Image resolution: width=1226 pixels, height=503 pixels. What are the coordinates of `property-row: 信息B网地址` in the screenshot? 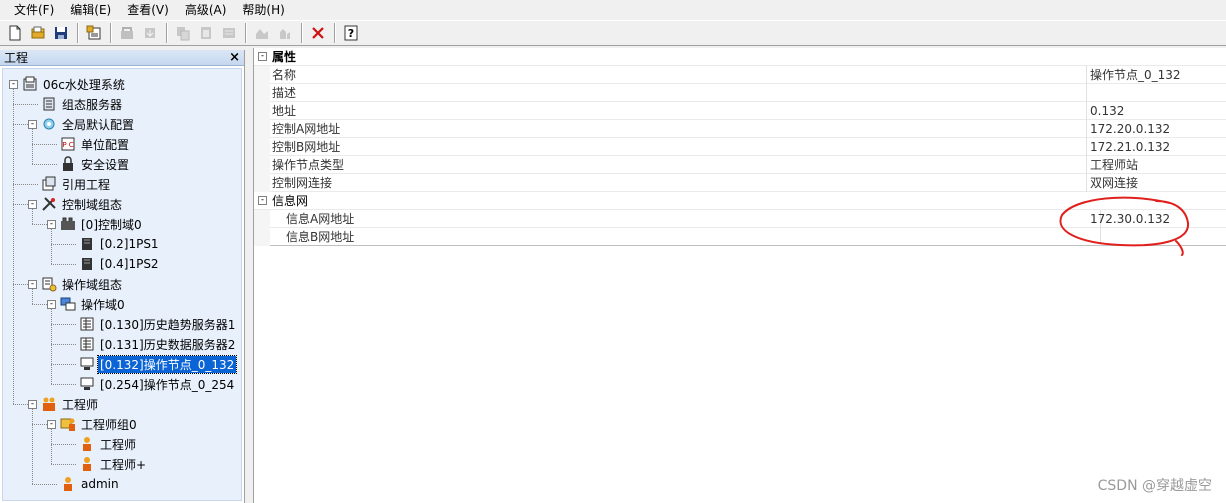 It's located at (740, 236).